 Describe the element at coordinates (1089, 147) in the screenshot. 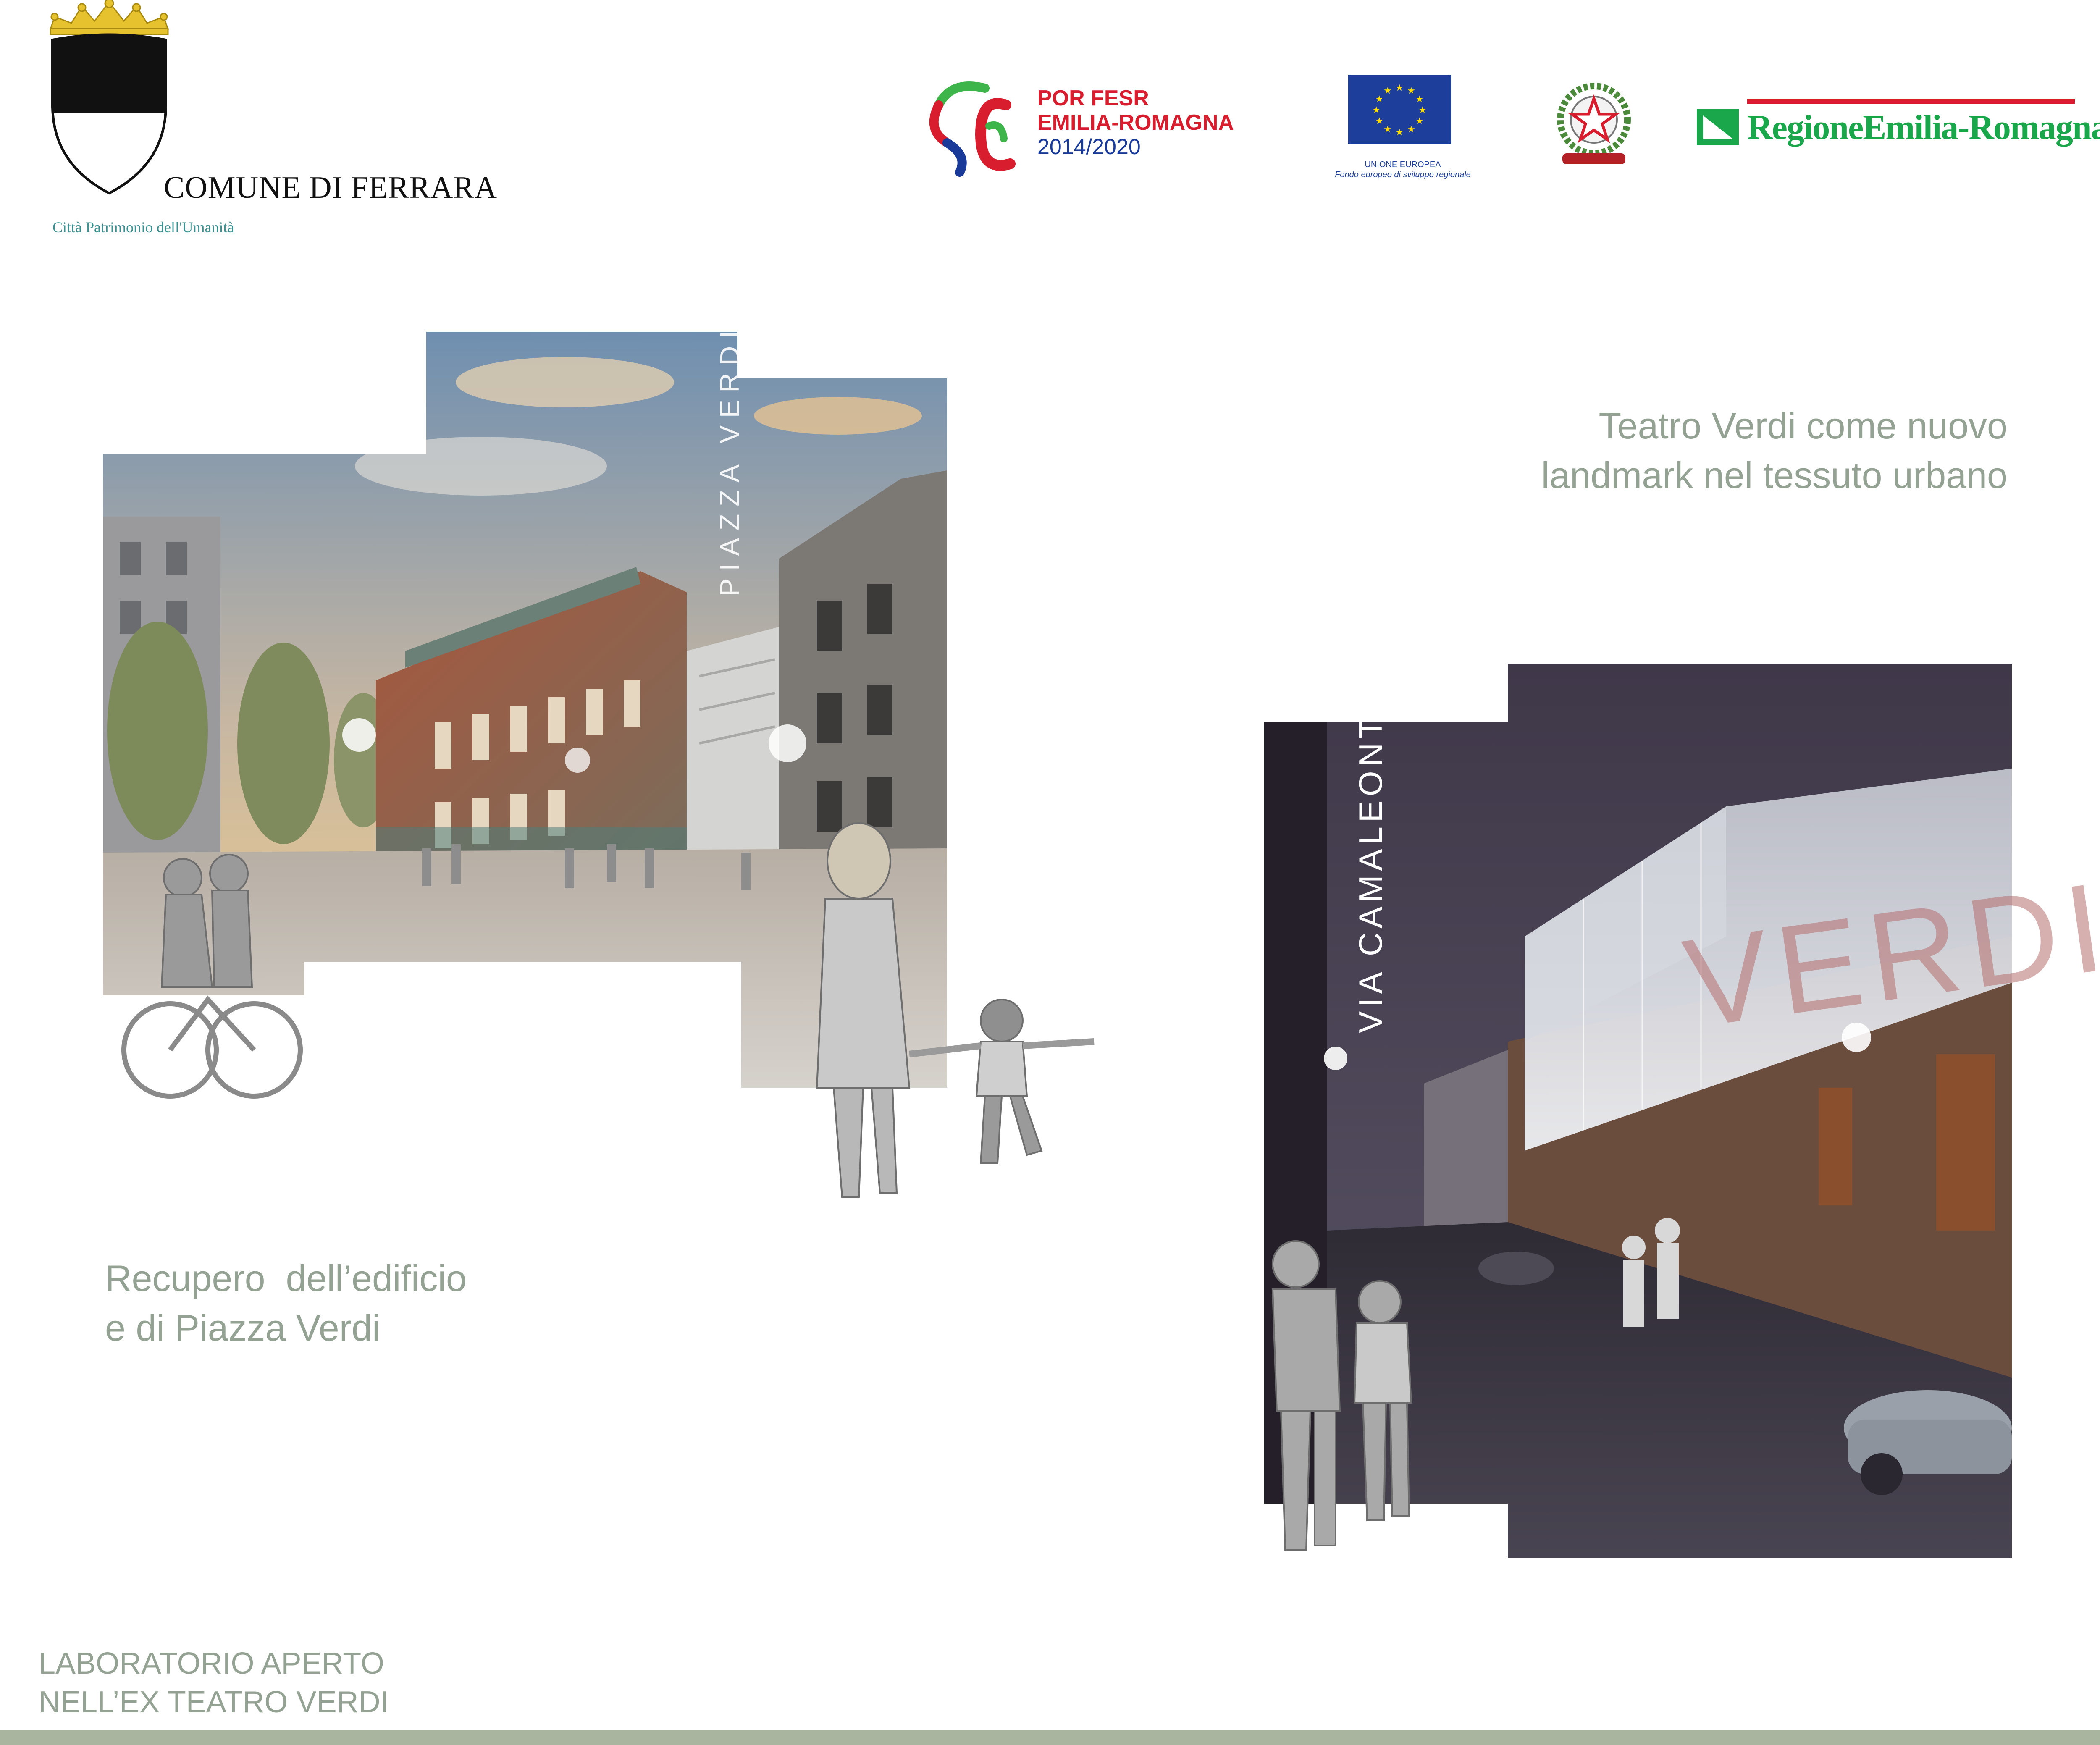

I see `por-fesr-years: 2014/2020` at that location.